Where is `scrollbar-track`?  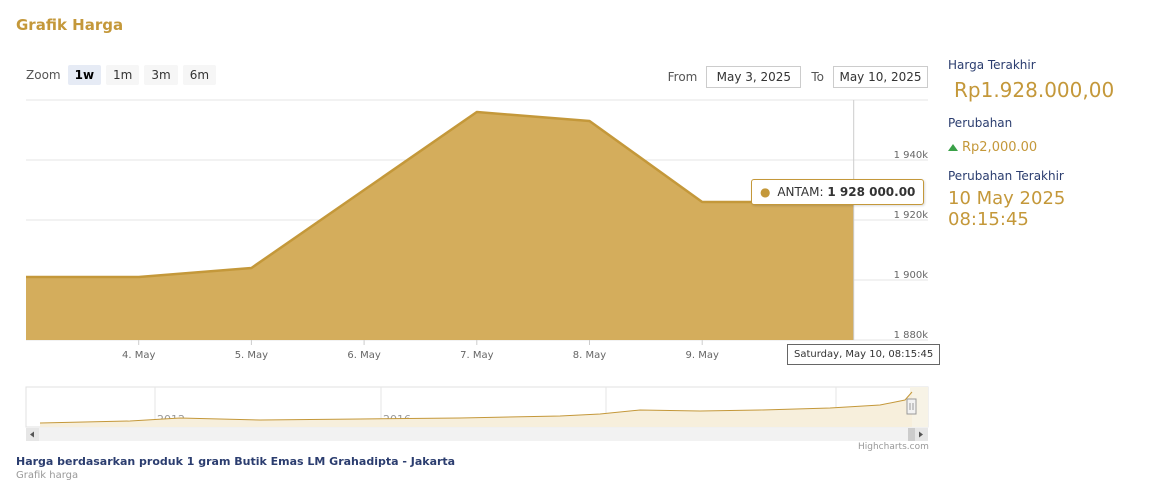 scrollbar-track is located at coordinates (477, 434).